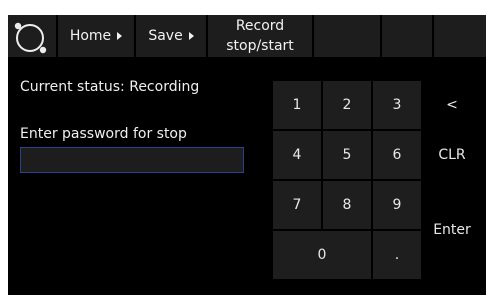  What do you see at coordinates (103, 134) in the screenshot?
I see `password-prompt: Enter password for stop` at bounding box center [103, 134].